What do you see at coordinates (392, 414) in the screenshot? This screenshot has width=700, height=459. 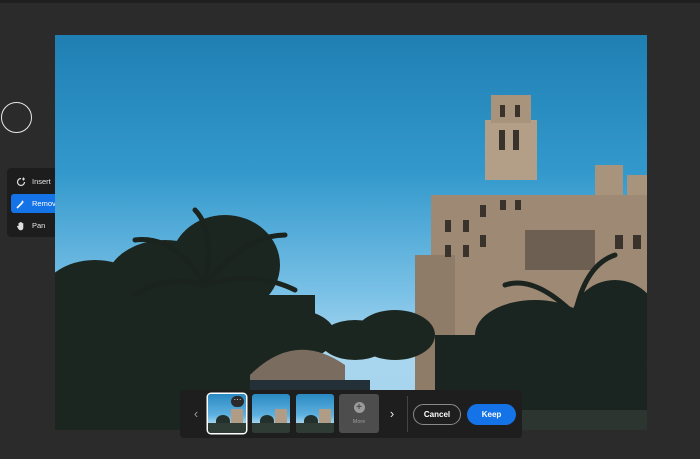 I see `next-variations-button: ›` at bounding box center [392, 414].